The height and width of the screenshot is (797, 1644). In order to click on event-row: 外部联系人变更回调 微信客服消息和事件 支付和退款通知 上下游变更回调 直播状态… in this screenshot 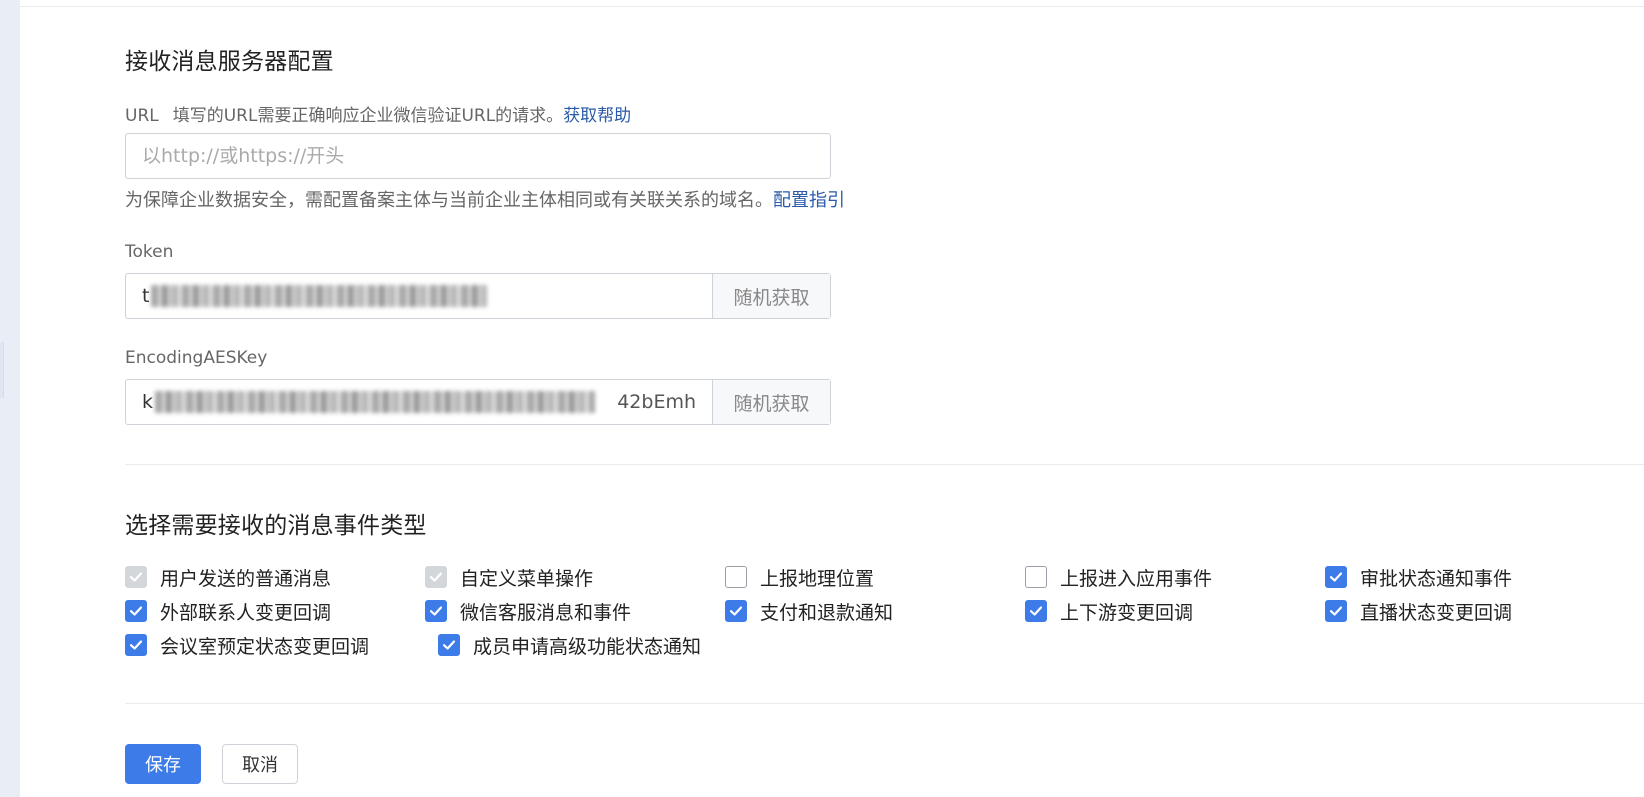, I will do `click(875, 611)`.